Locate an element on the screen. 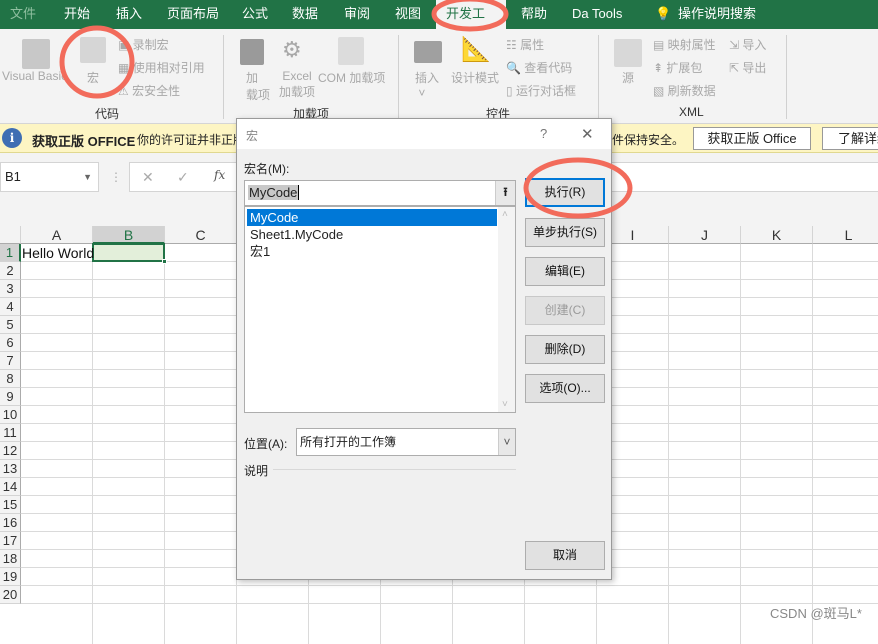 This screenshot has height=644, width=878. properties-button: ☷ 属性 is located at coordinates (525, 44).